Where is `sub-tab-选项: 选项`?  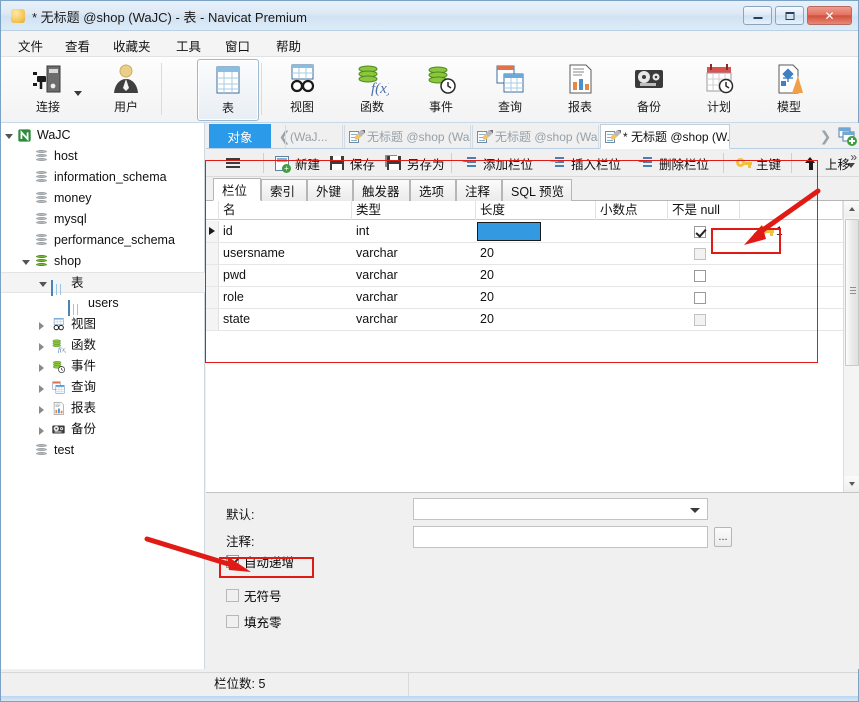 sub-tab-选项: 选项 is located at coordinates (433, 190).